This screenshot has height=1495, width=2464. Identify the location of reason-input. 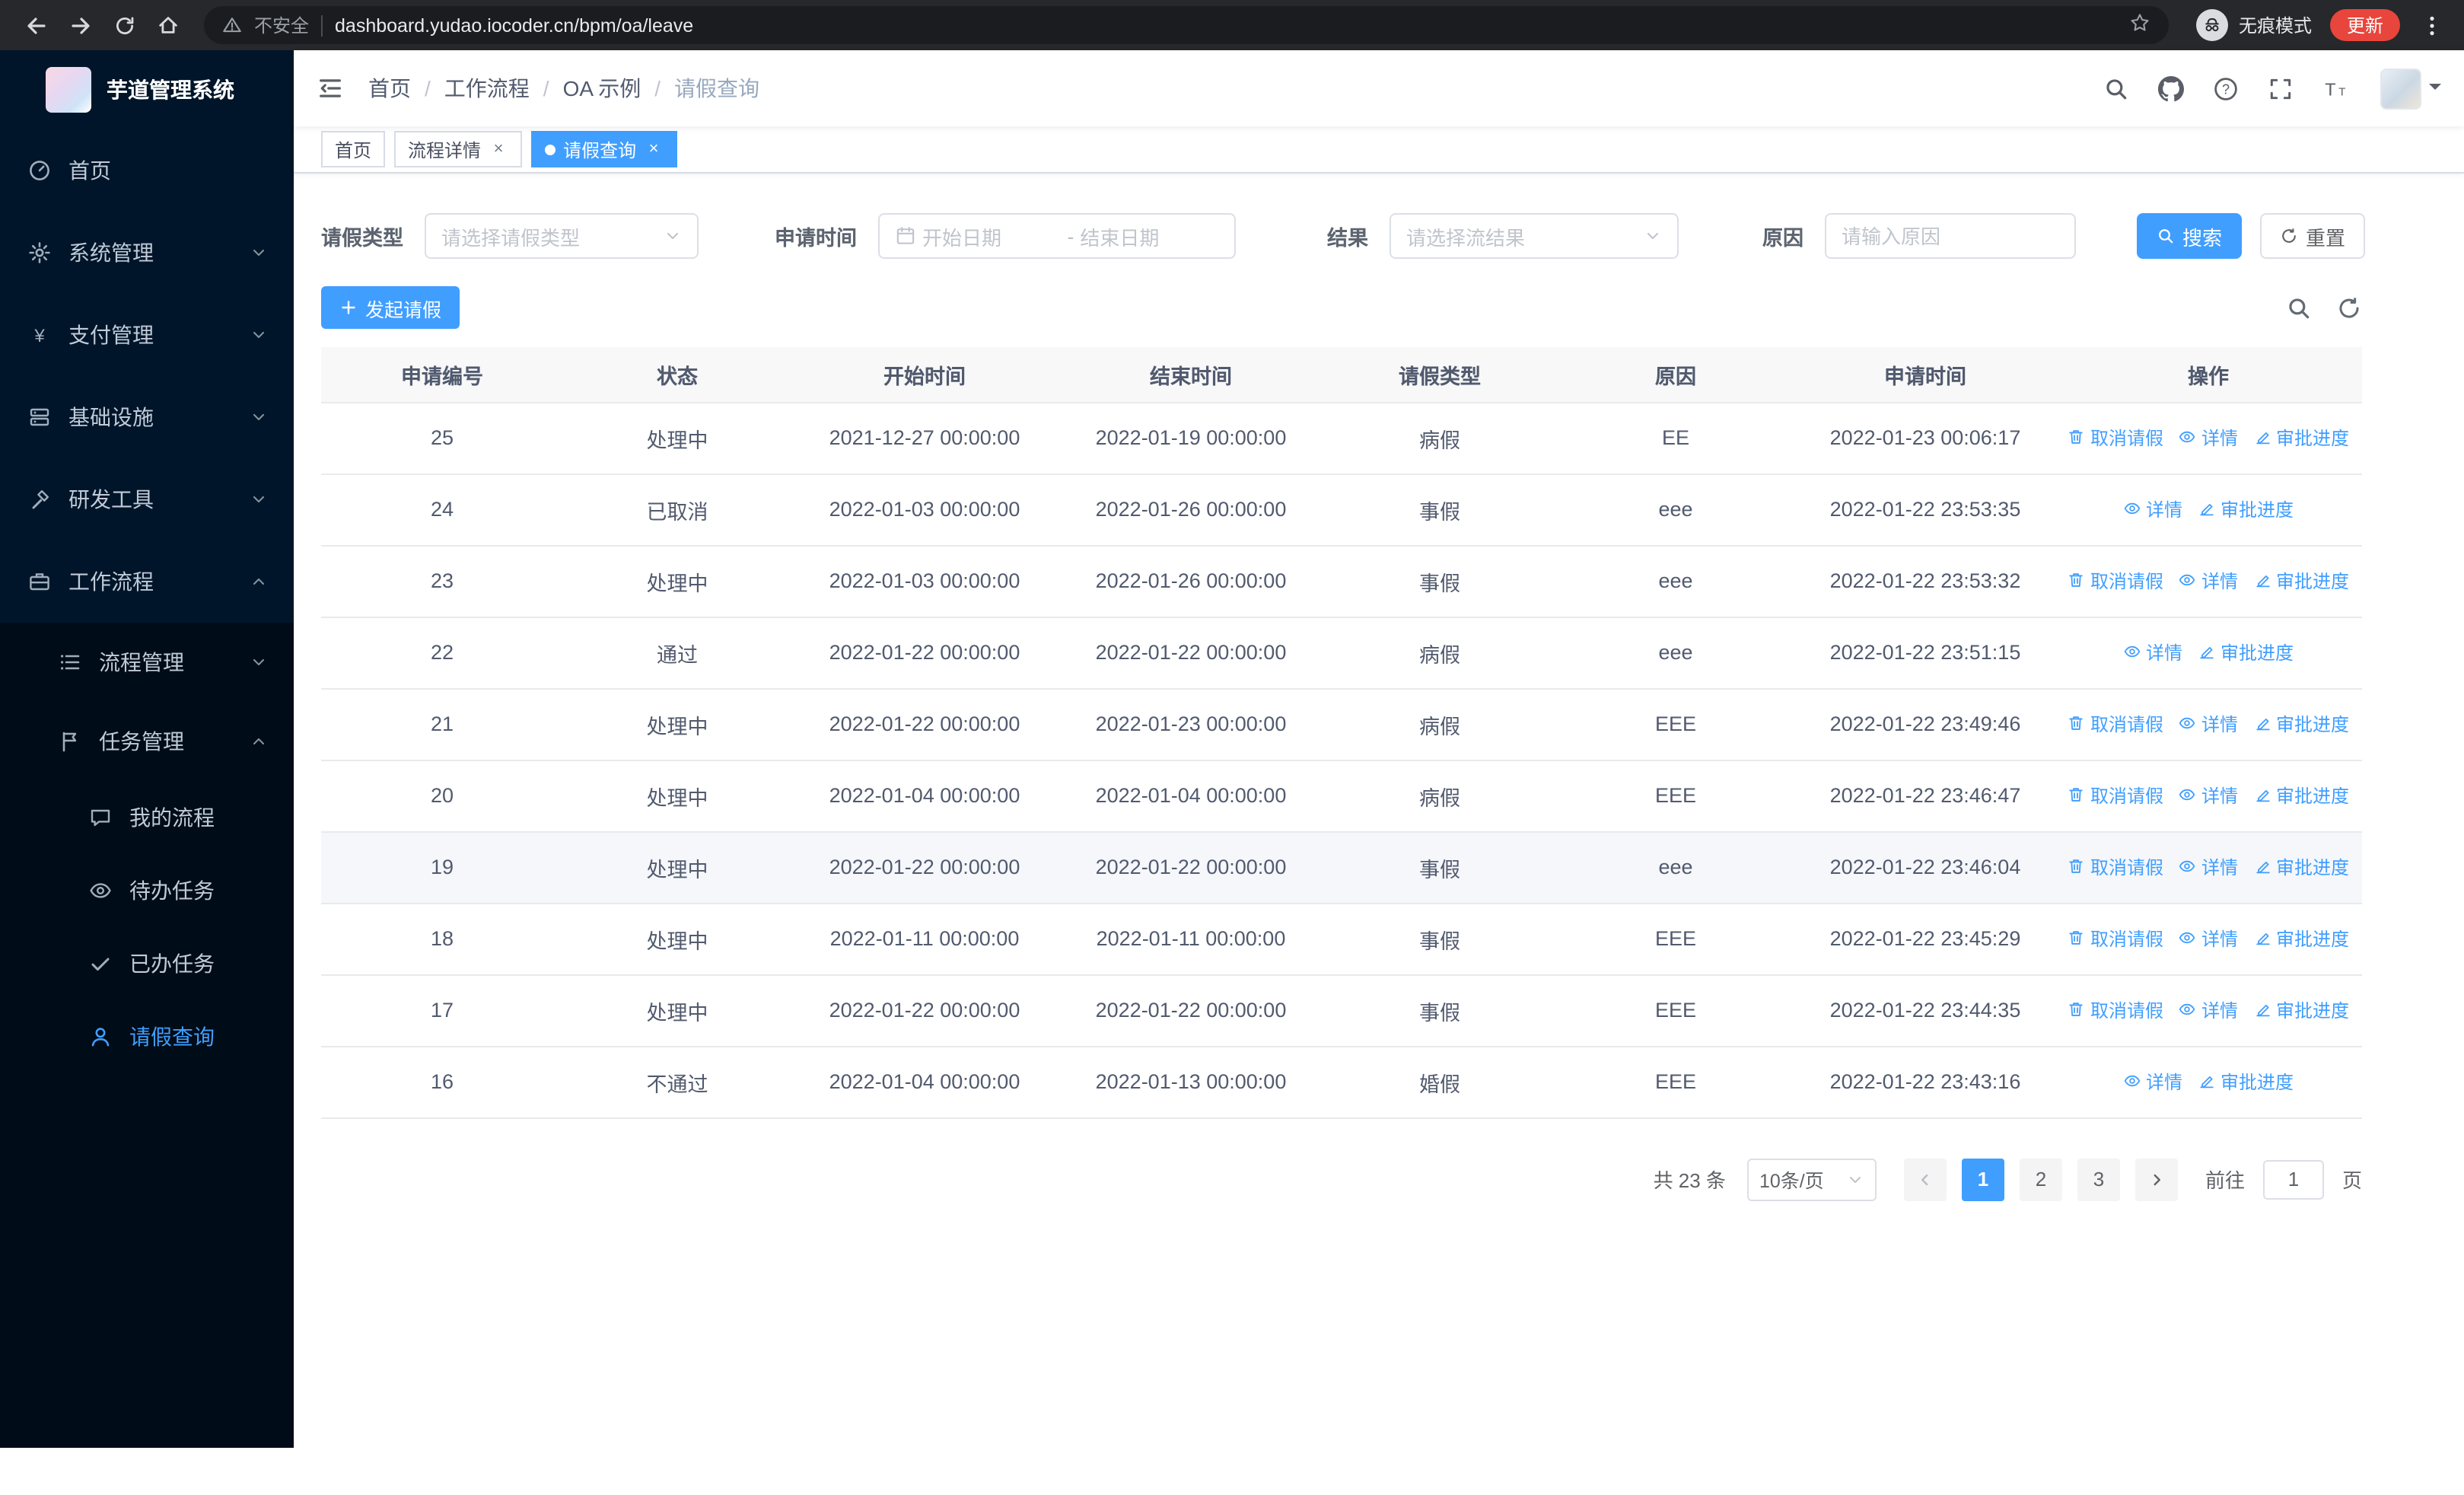
(1950, 236).